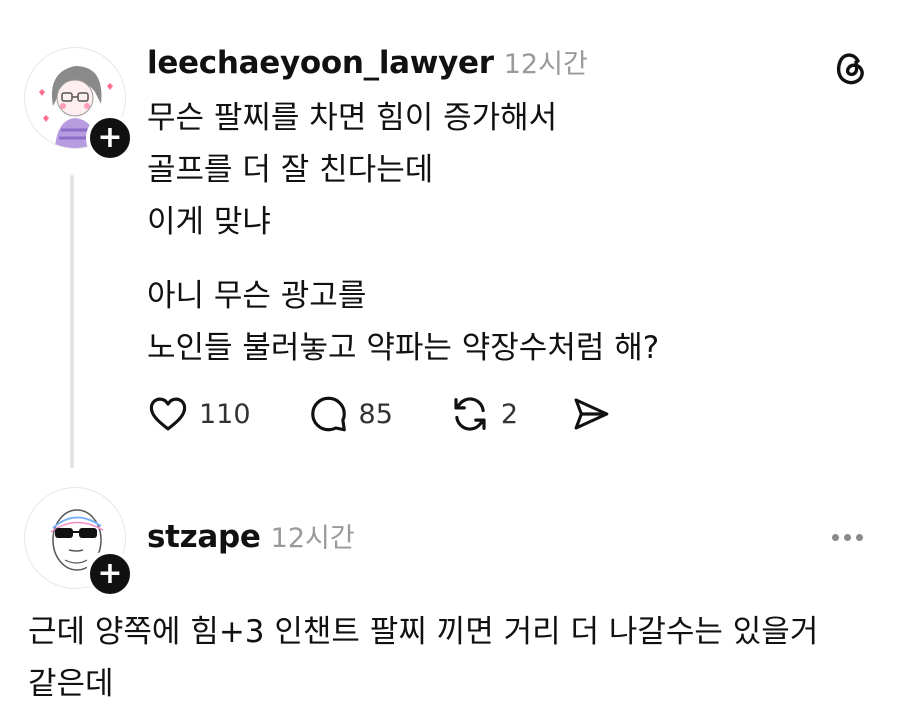 The width and height of the screenshot is (900, 715). I want to click on reply-line: 같은데, so click(71, 684).